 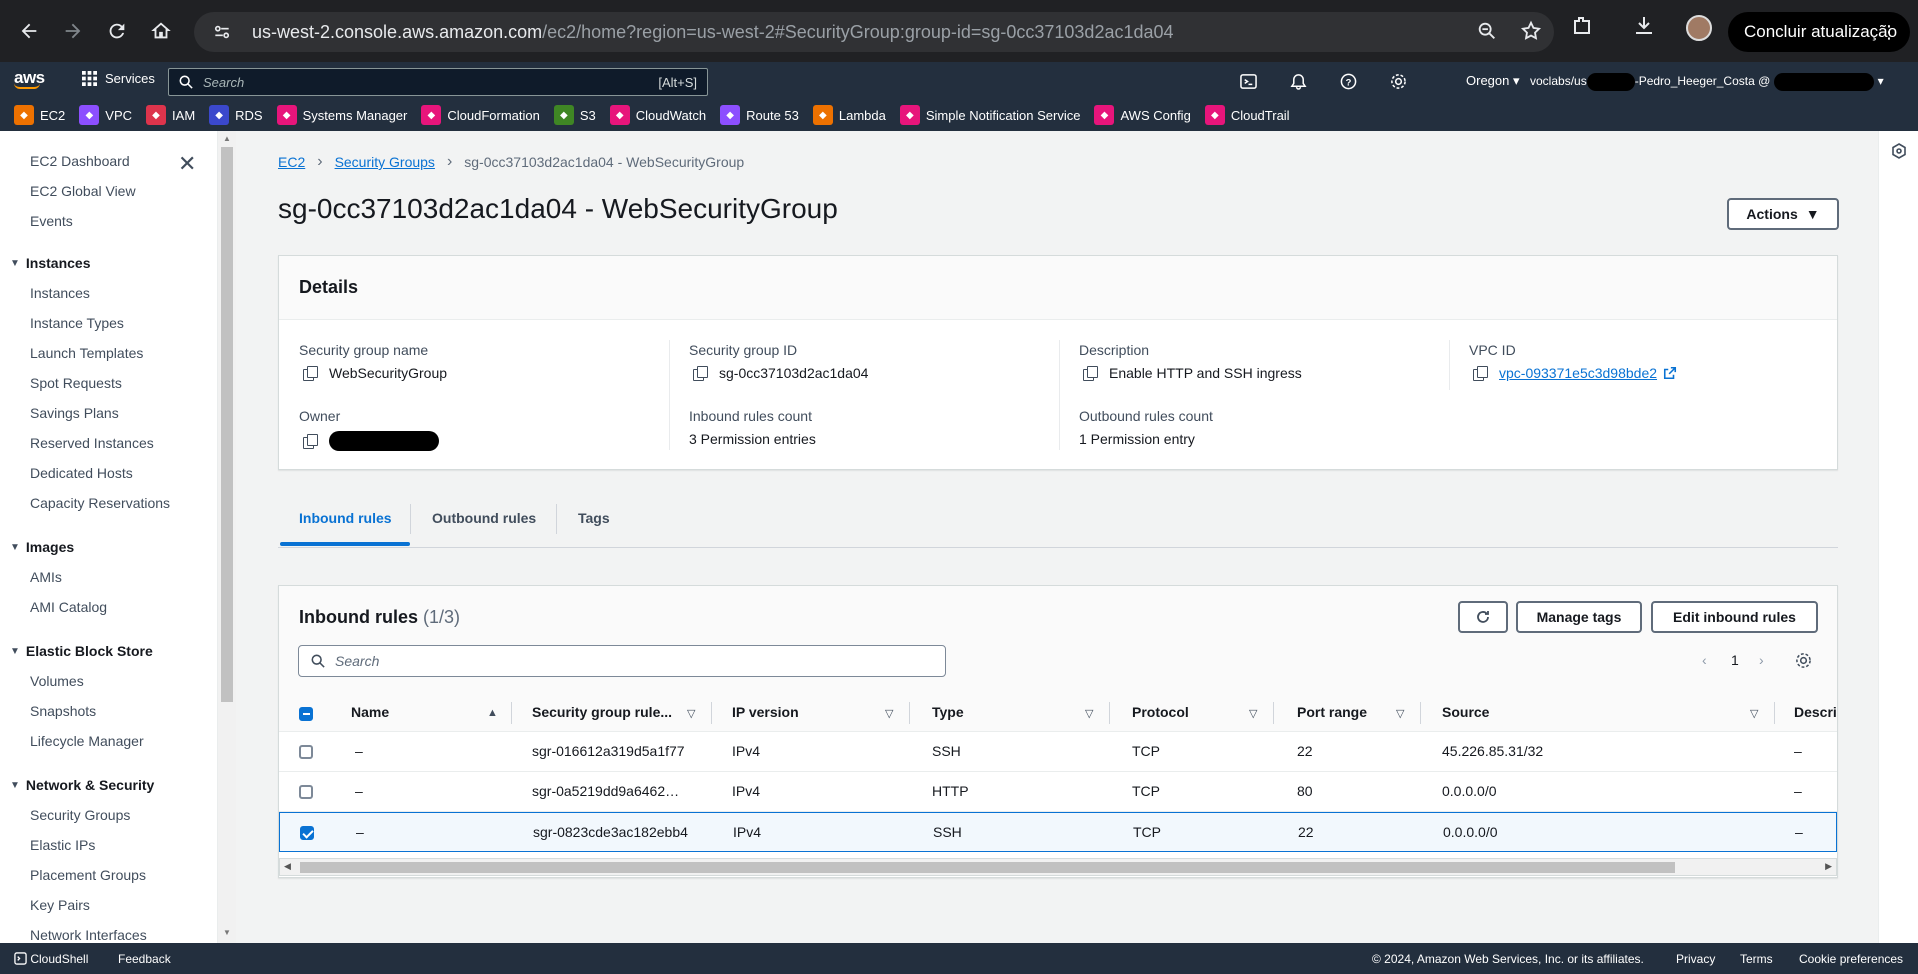 What do you see at coordinates (1493, 81) in the screenshot?
I see `region-selector: Oregon ▾` at bounding box center [1493, 81].